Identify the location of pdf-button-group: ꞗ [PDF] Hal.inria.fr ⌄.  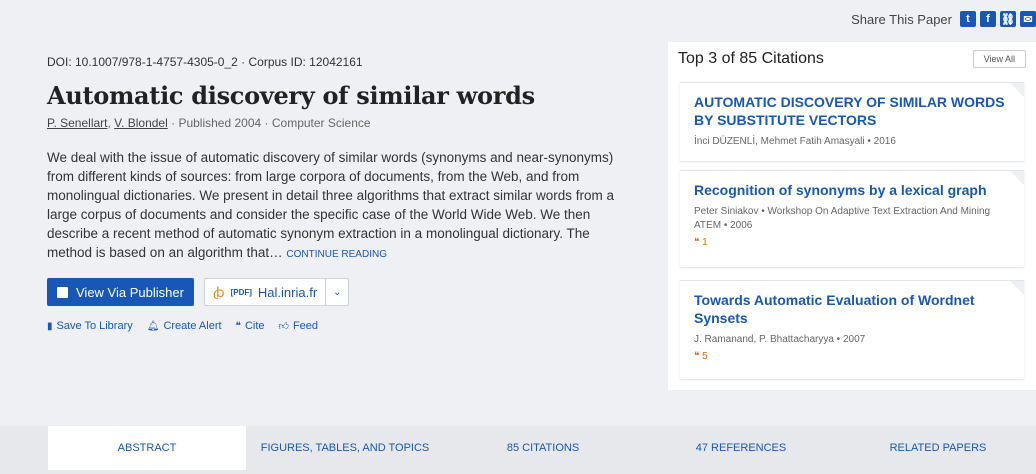
(276, 292).